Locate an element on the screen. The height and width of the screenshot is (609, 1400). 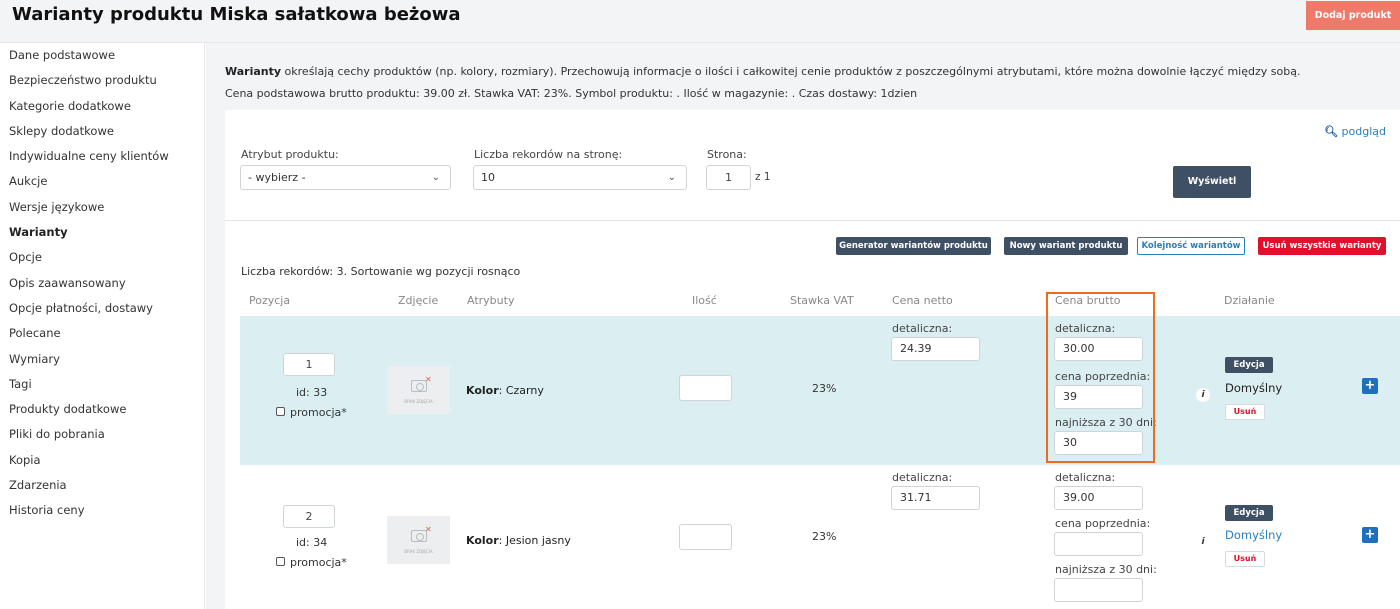
page-input: 1 is located at coordinates (728, 177).